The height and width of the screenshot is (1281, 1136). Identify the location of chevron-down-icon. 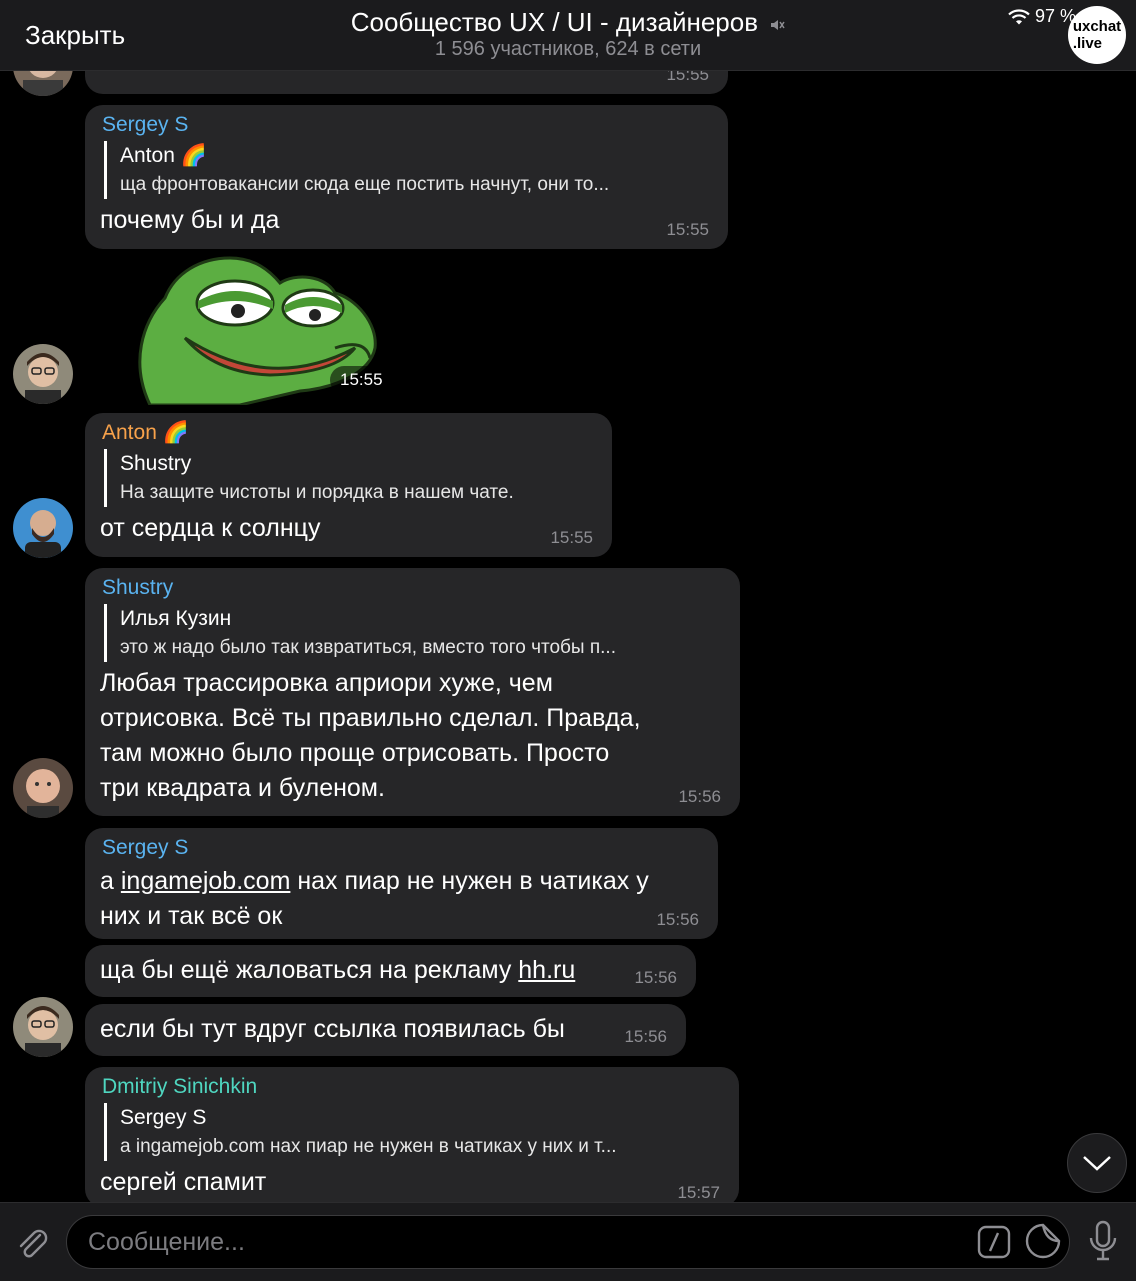
(1097, 1163).